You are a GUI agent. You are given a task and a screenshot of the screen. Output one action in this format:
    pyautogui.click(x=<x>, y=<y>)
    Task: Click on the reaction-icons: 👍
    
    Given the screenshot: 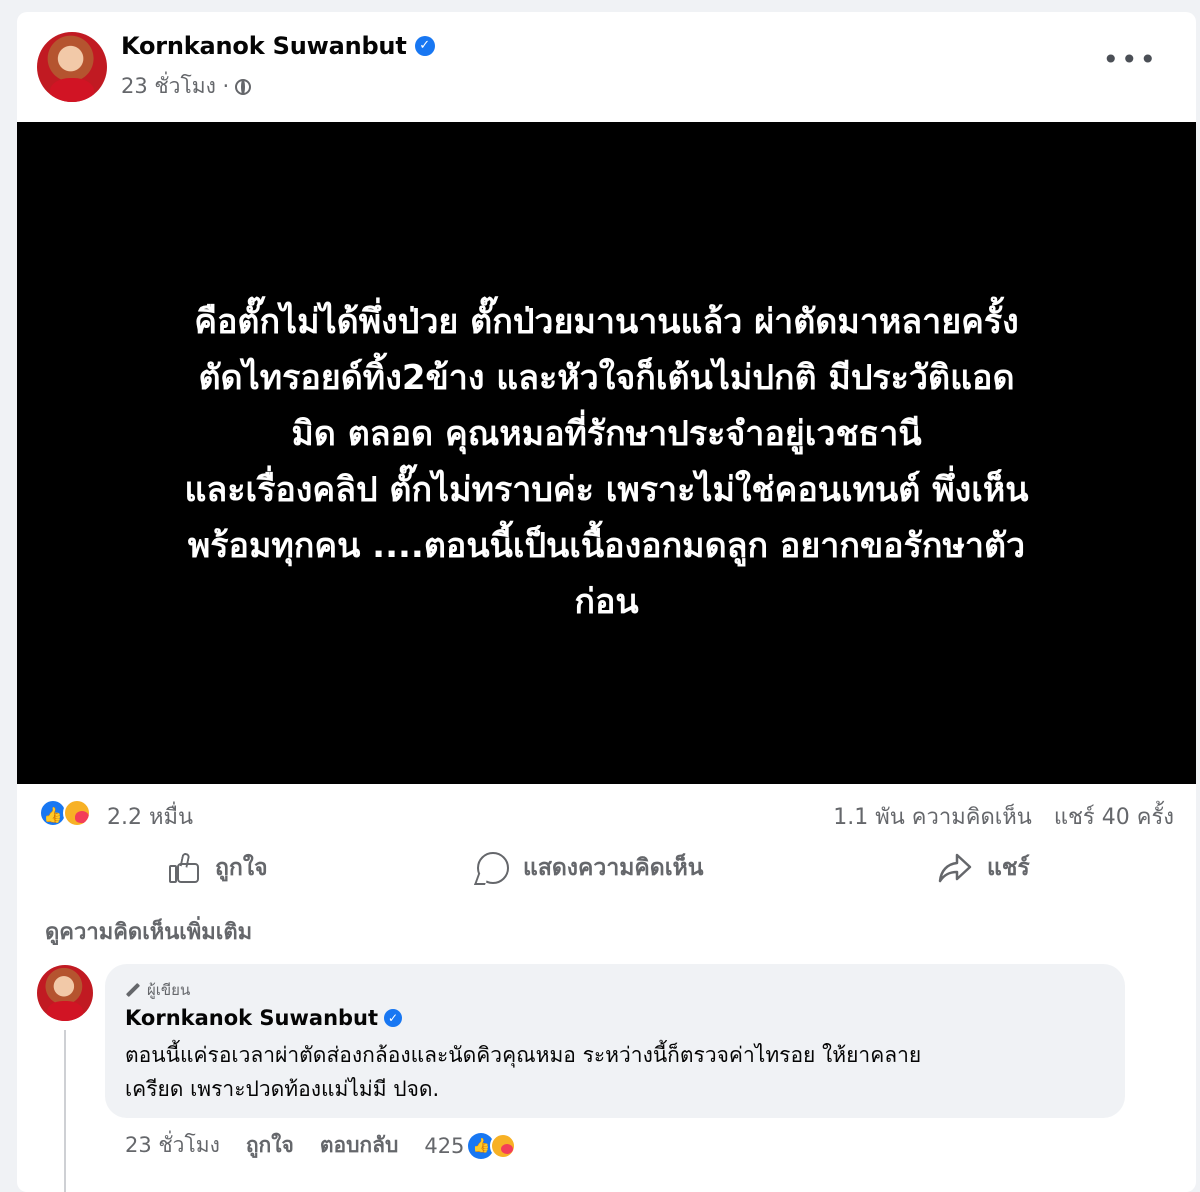 What is the action you would take?
    pyautogui.click(x=69, y=812)
    